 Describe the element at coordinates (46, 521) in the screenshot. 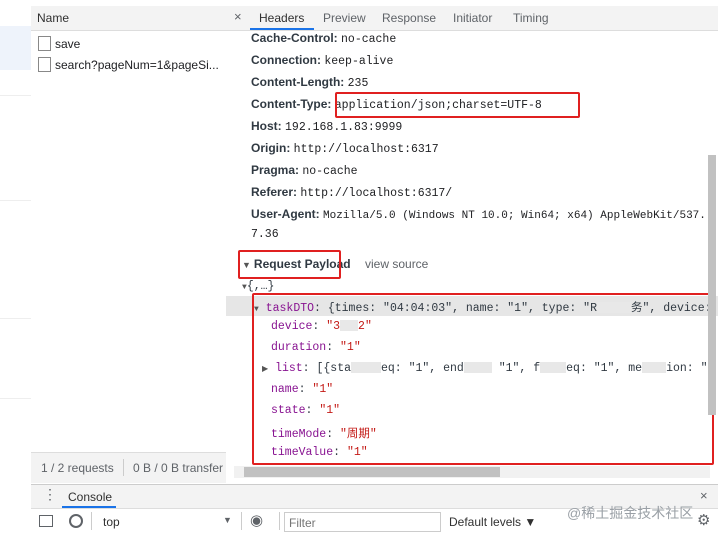

I see `sidebar-toggle-icon` at that location.